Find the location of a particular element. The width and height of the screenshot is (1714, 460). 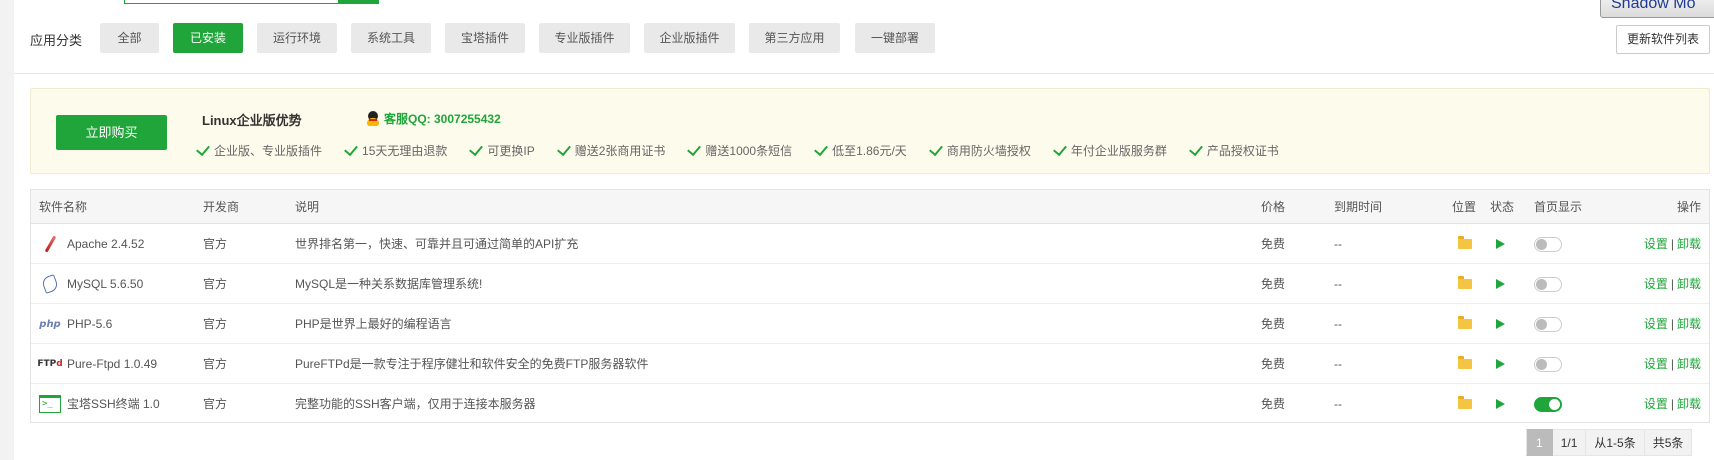

category-third-party: 第三方应用 is located at coordinates (794, 38).